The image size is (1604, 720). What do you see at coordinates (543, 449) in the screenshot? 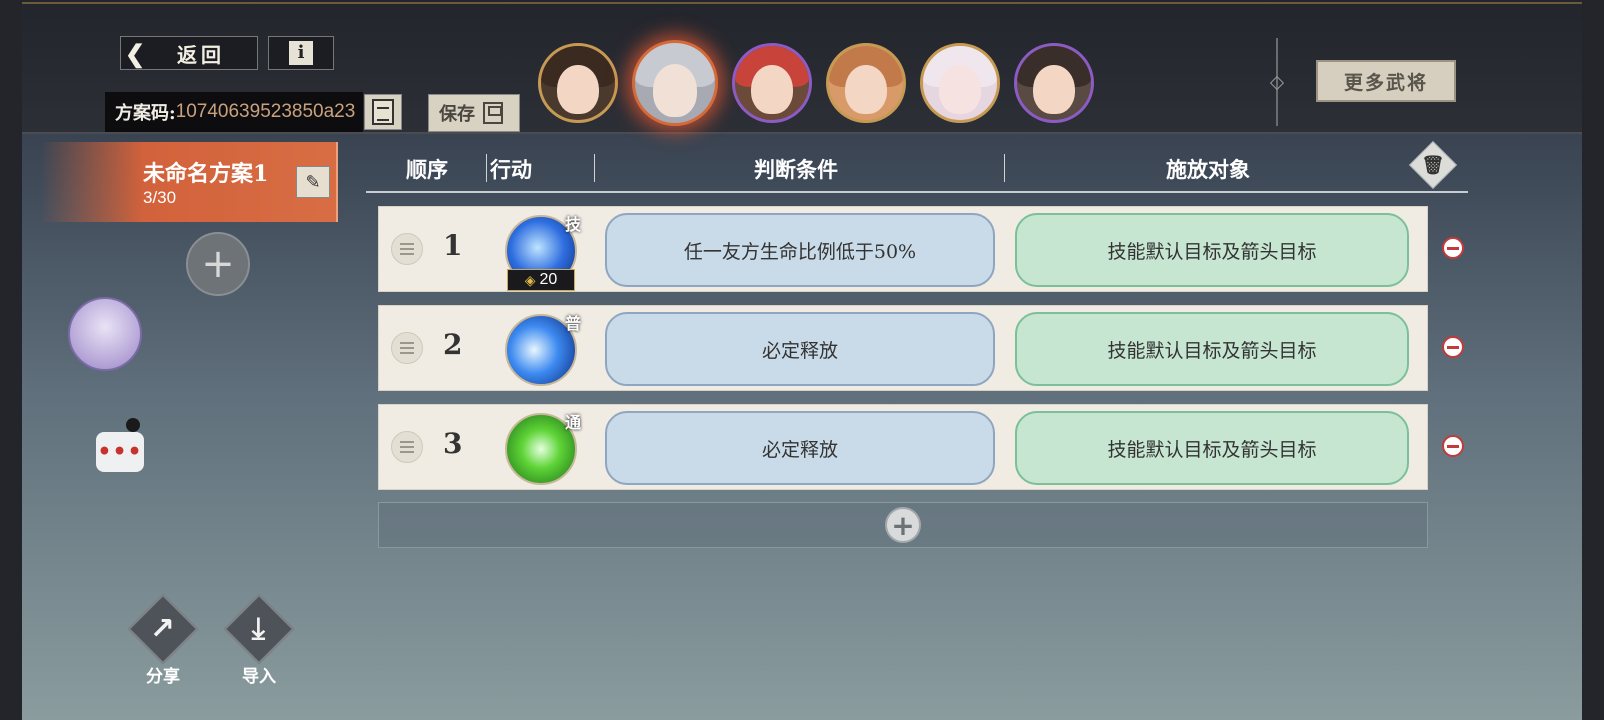
I see `skill-icon: 通` at bounding box center [543, 449].